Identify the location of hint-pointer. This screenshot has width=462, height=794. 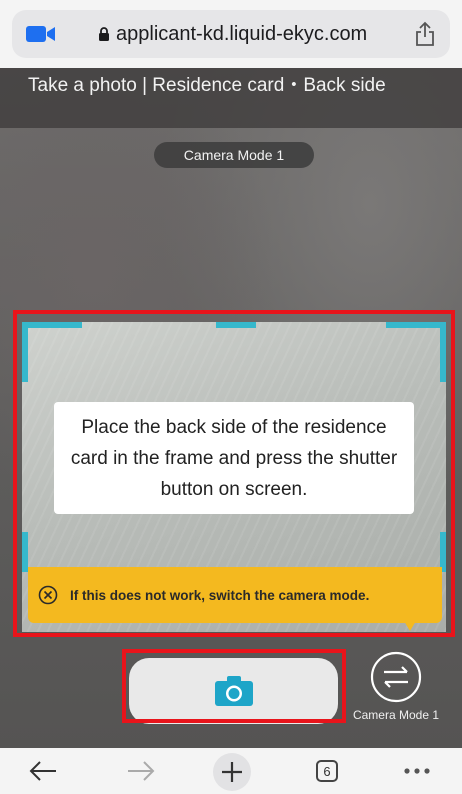
(410, 626).